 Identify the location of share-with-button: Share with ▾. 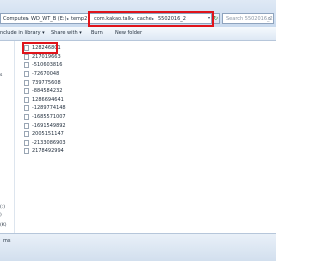
(66, 33).